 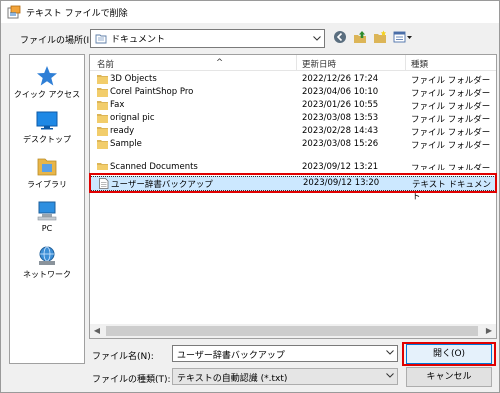 What do you see at coordinates (231, 356) in the screenshot?
I see `filename-value: ユーザー辞書バックアップ` at bounding box center [231, 356].